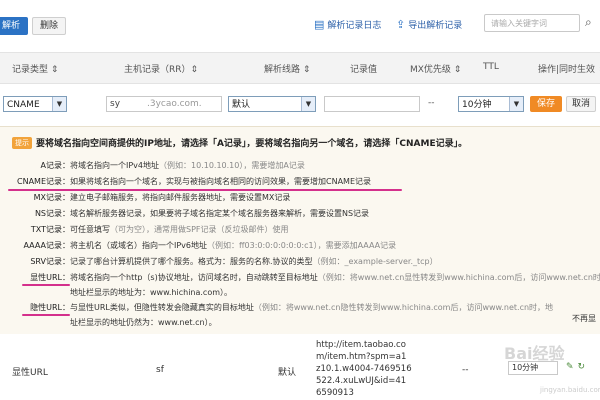  Describe the element at coordinates (546, 104) in the screenshot. I see `save-button: 保存` at that location.